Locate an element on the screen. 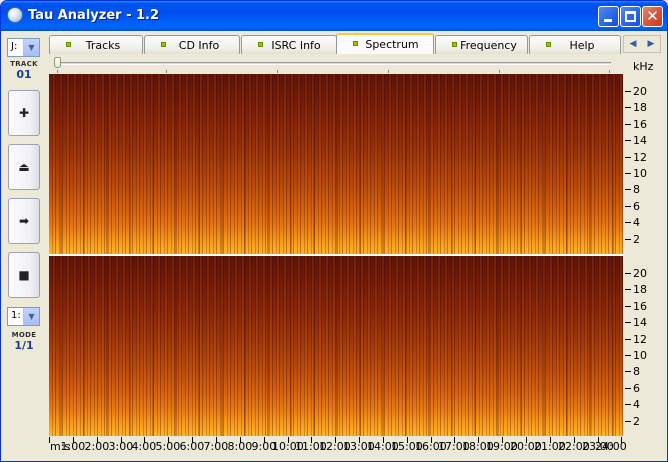  time-tick-label: 4:00 is located at coordinates (144, 446).